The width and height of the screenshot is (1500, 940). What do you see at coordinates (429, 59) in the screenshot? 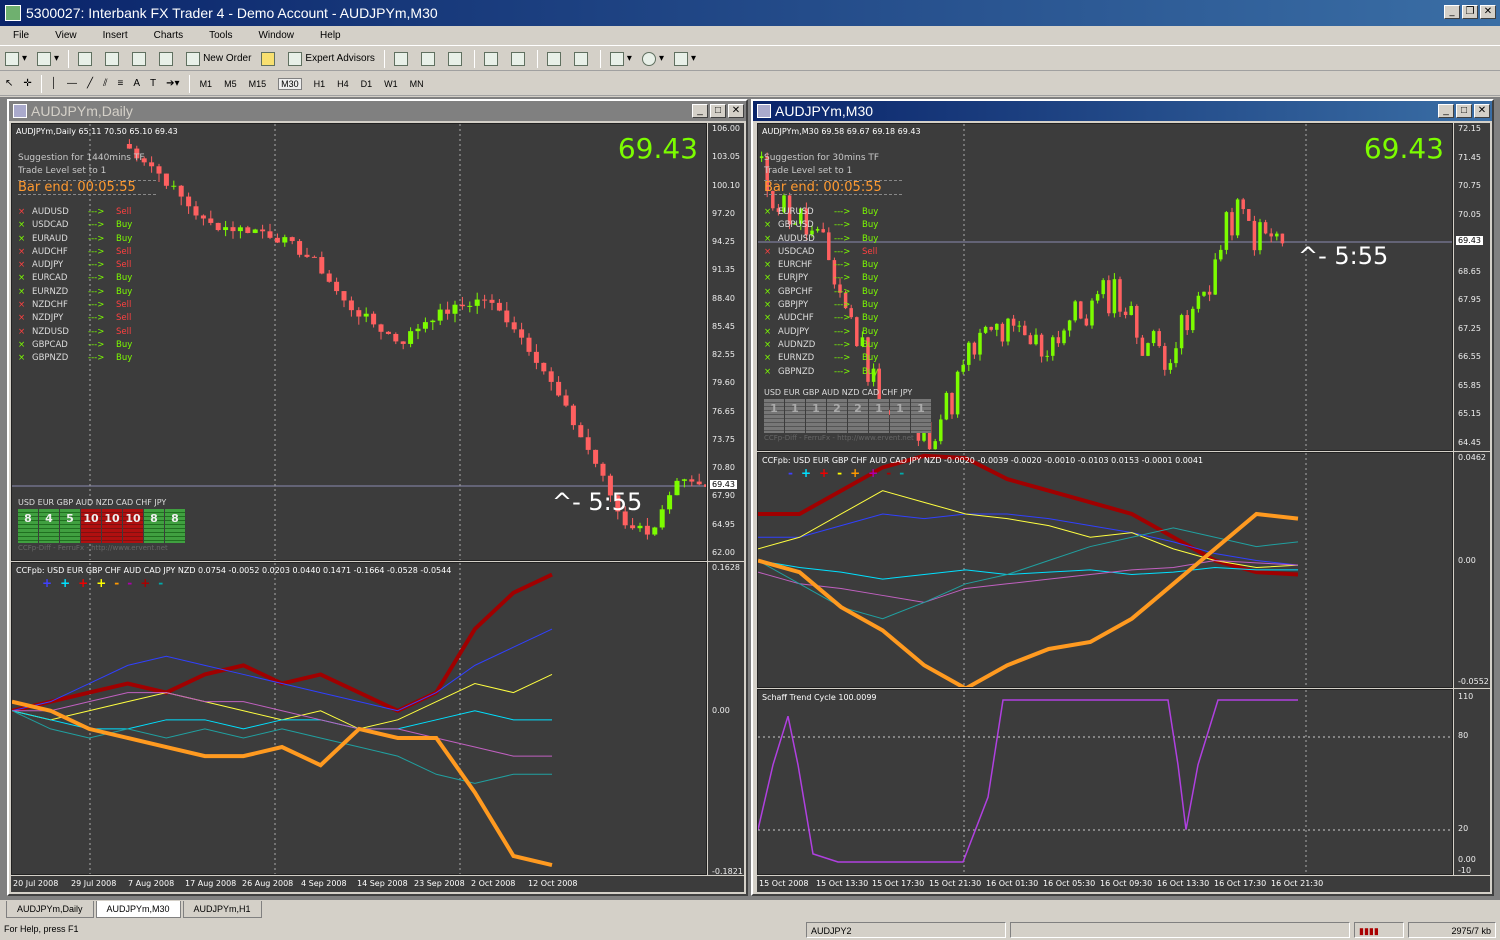
I see `candlestick-button` at bounding box center [429, 59].